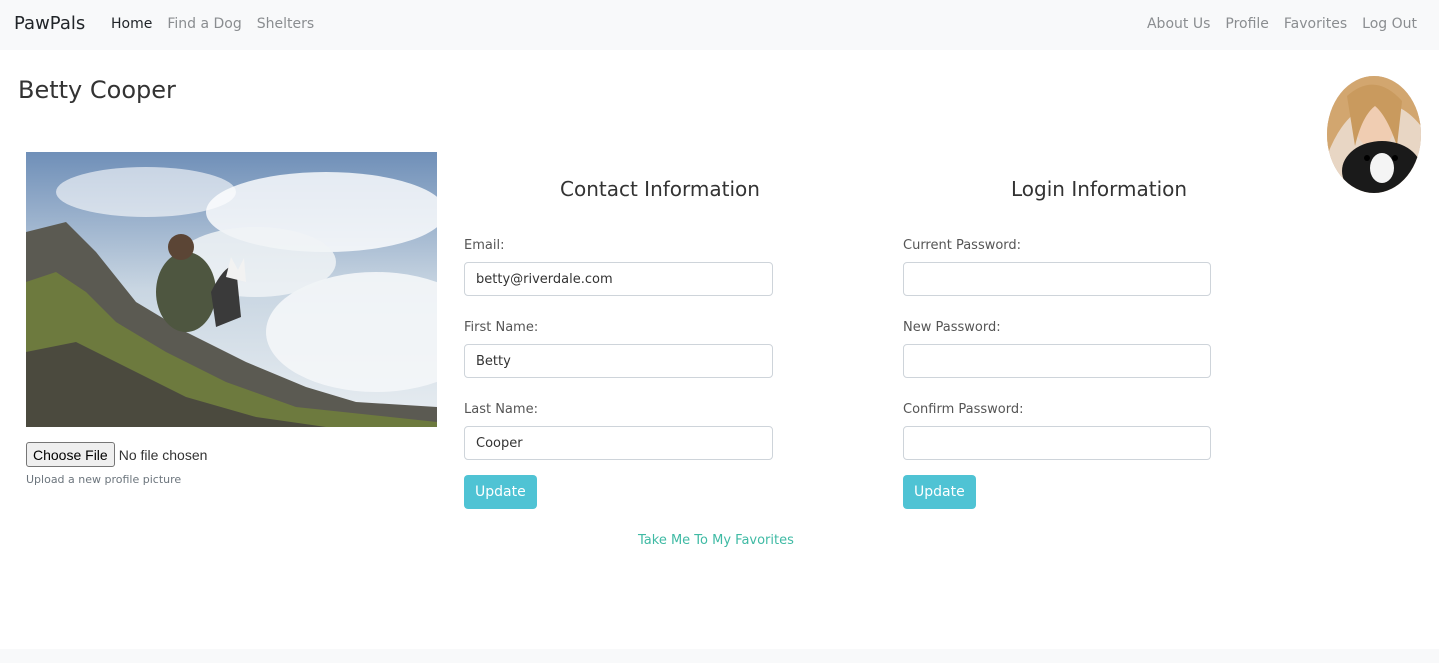  Describe the element at coordinates (963, 409) in the screenshot. I see `confirm-password-label: Confirm Password:` at that location.